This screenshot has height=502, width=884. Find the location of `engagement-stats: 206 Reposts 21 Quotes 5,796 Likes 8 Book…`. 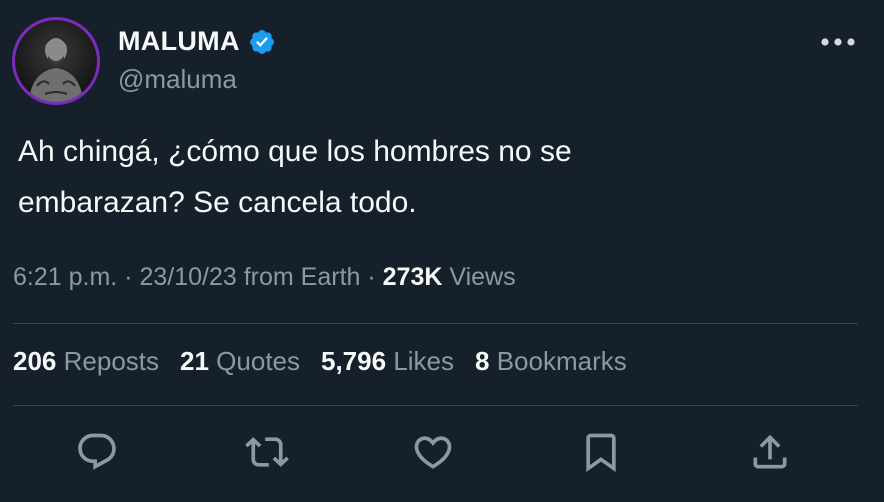

engagement-stats: 206 Reposts 21 Quotes 5,796 Likes 8 Book… is located at coordinates (320, 361).